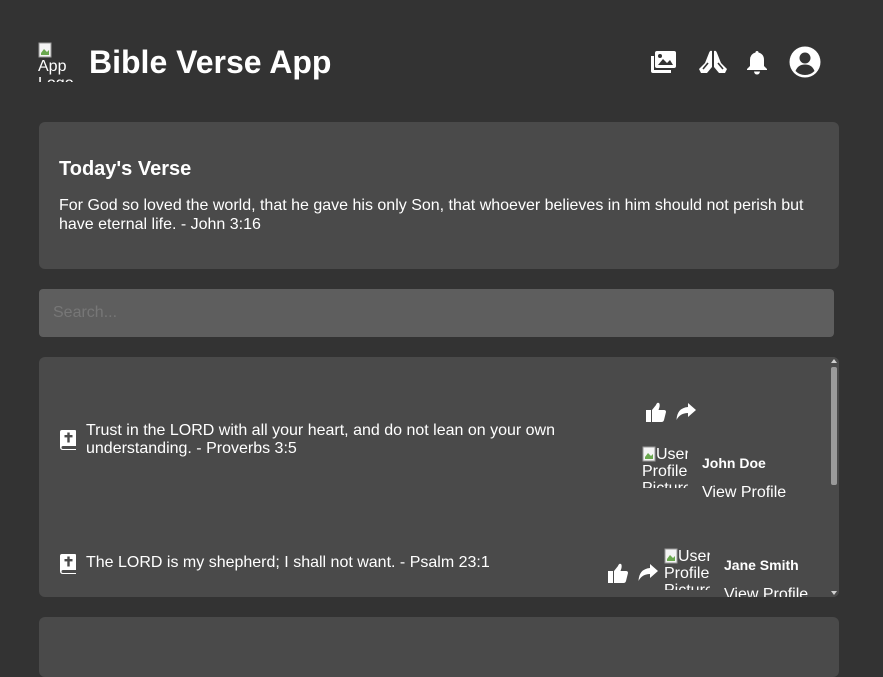  I want to click on scrollbar-thumb, so click(834, 426).